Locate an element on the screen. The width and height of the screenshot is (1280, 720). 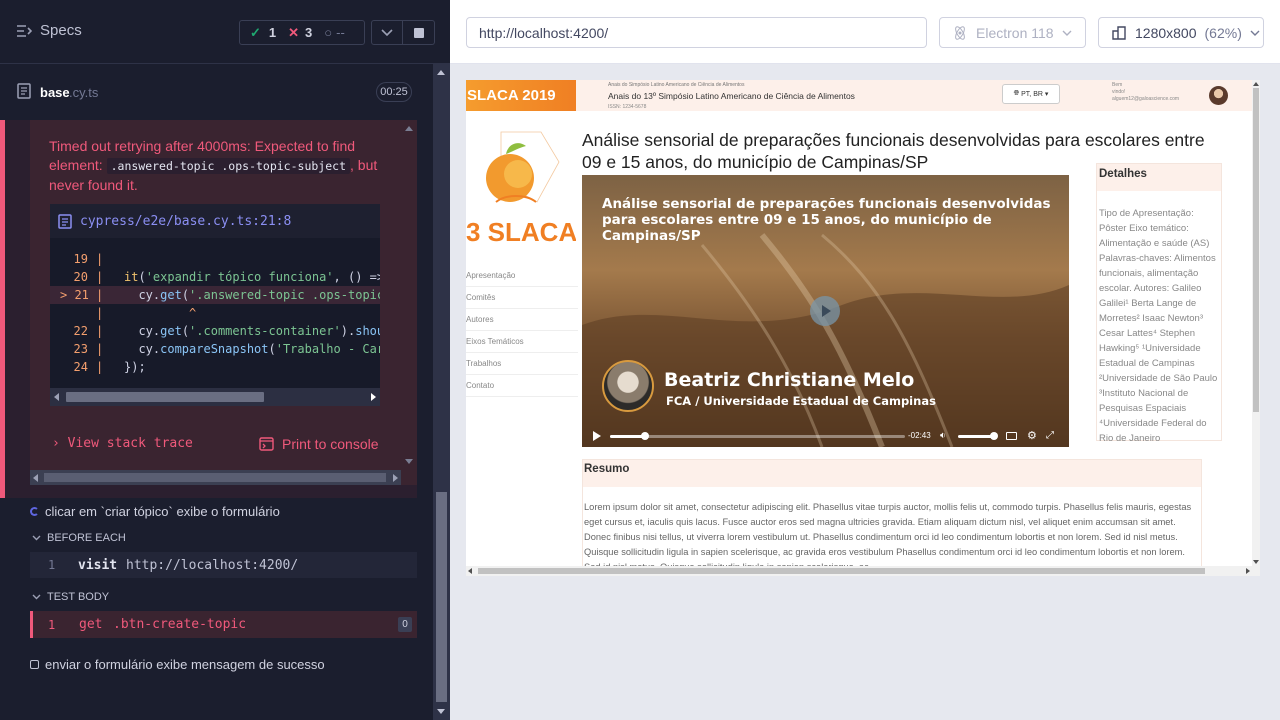
video-progress is located at coordinates (757, 436).